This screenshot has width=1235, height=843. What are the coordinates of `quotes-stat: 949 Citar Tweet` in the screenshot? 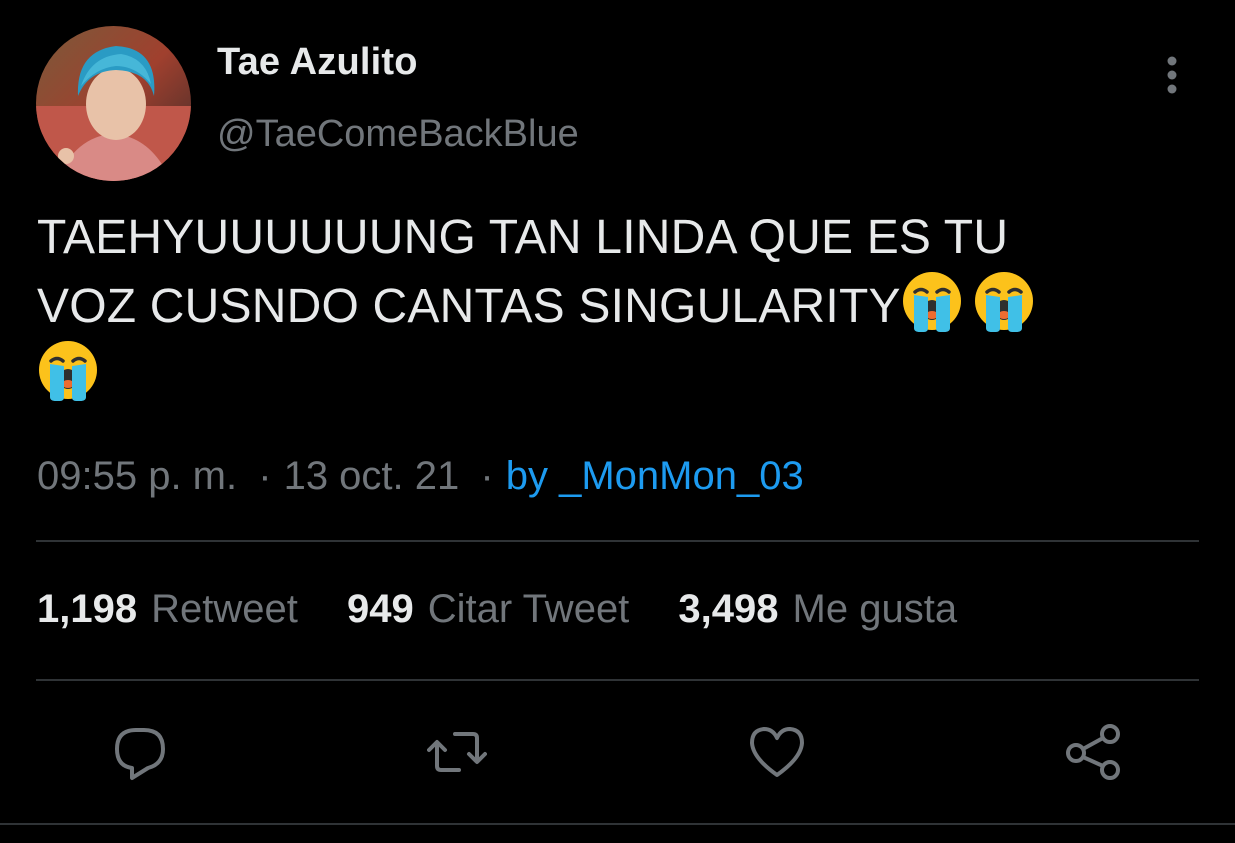 It's located at (488, 609).